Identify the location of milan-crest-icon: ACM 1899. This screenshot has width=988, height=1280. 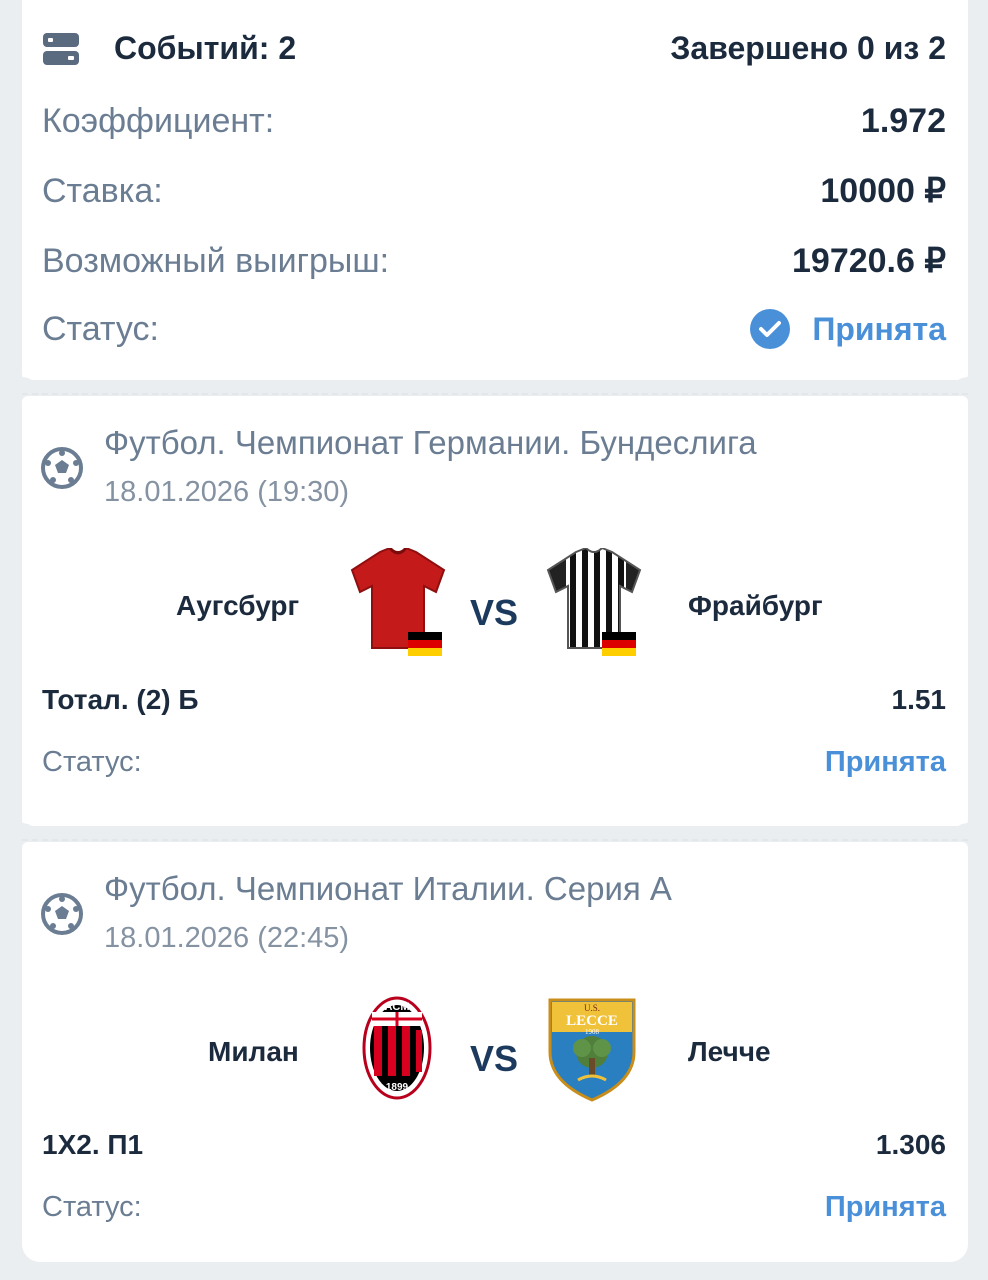
(397, 1050).